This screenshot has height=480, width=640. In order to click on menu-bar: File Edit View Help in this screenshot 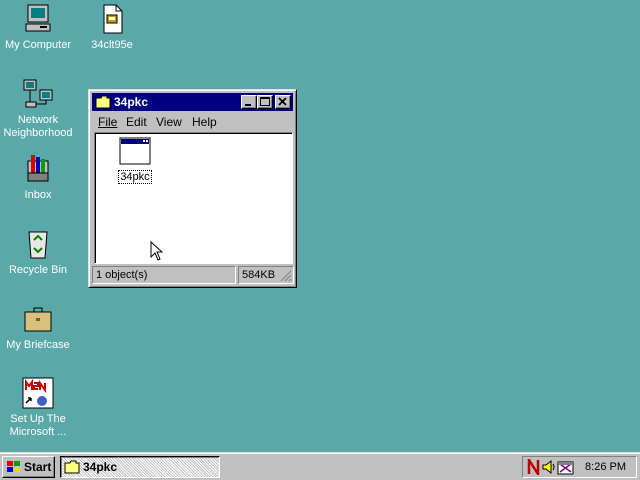, I will do `click(192, 121)`.